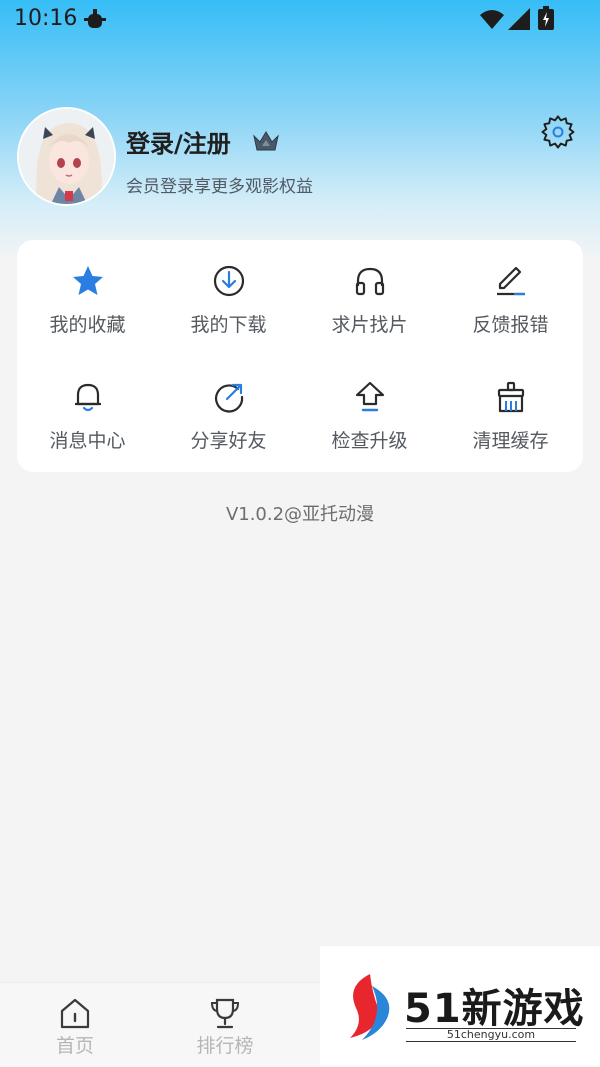 The width and height of the screenshot is (600, 1067). Describe the element at coordinates (87, 414) in the screenshot. I see `menu-item-messages: 消息中心` at that location.